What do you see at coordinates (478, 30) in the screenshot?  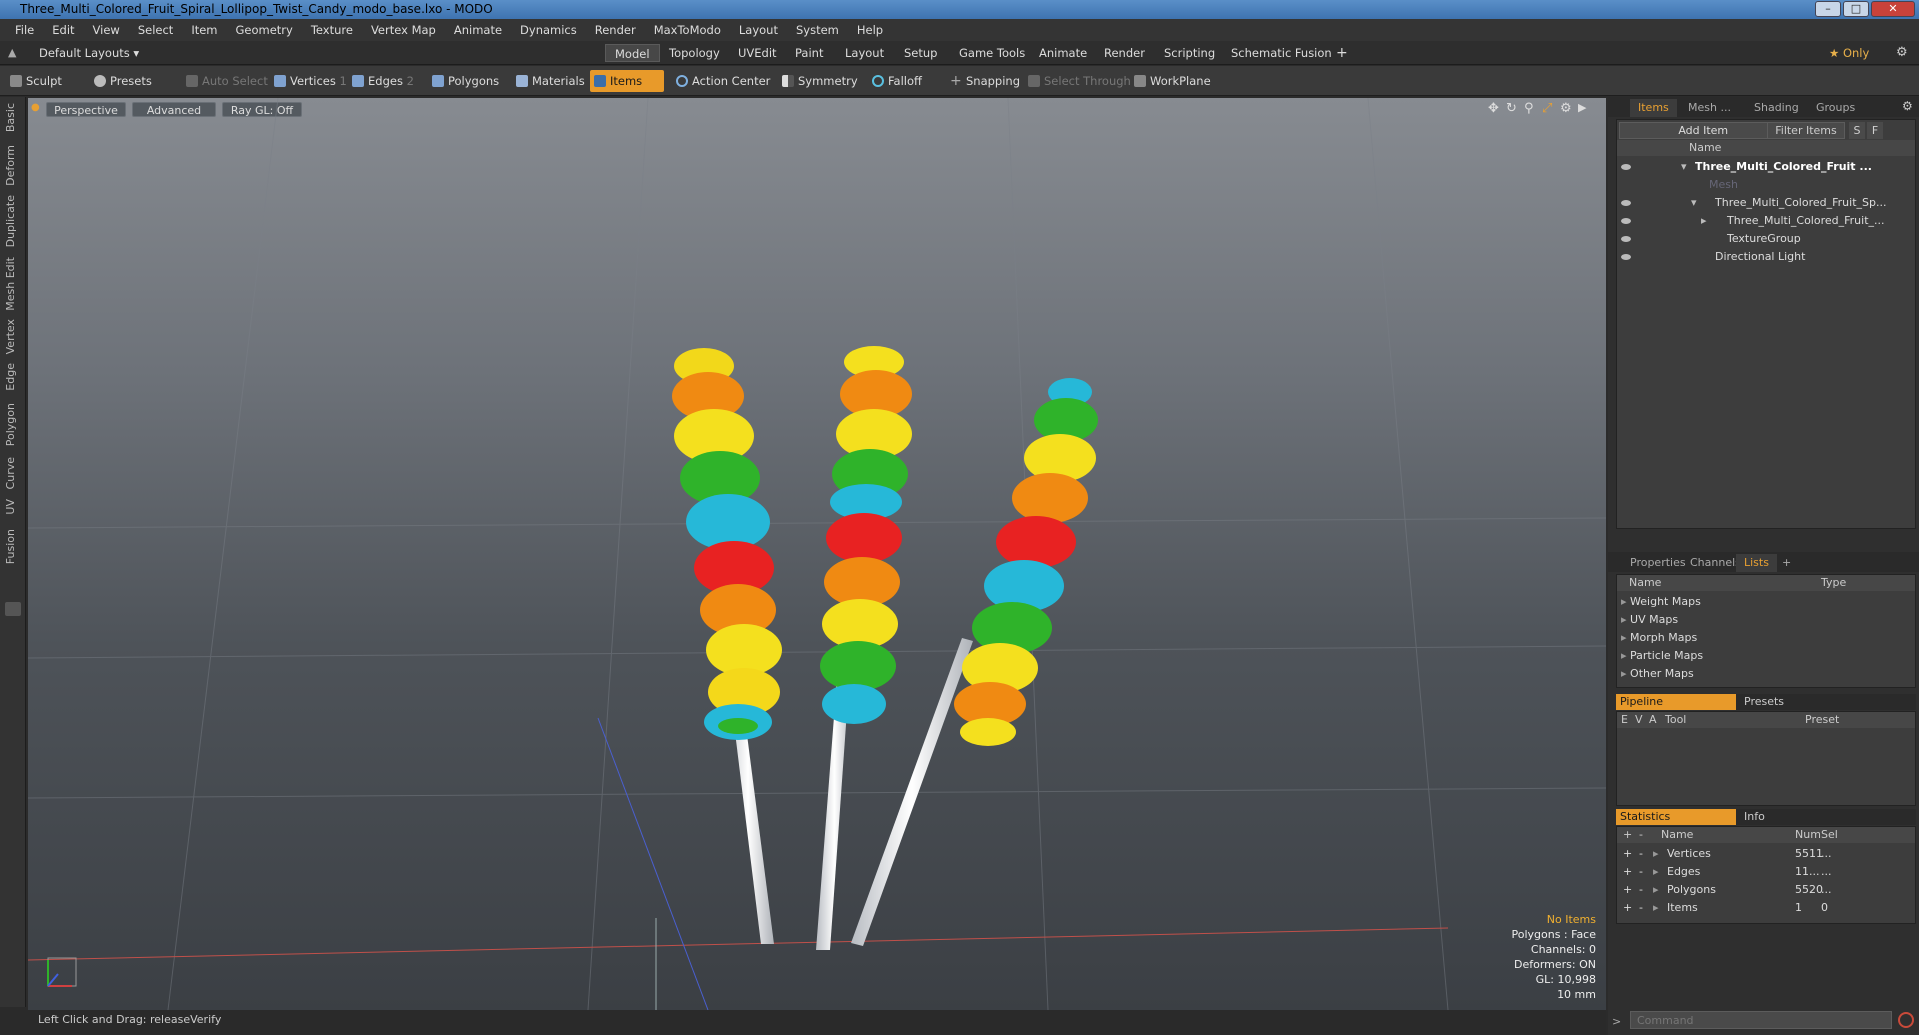 I see `menu-animate: Animate` at bounding box center [478, 30].